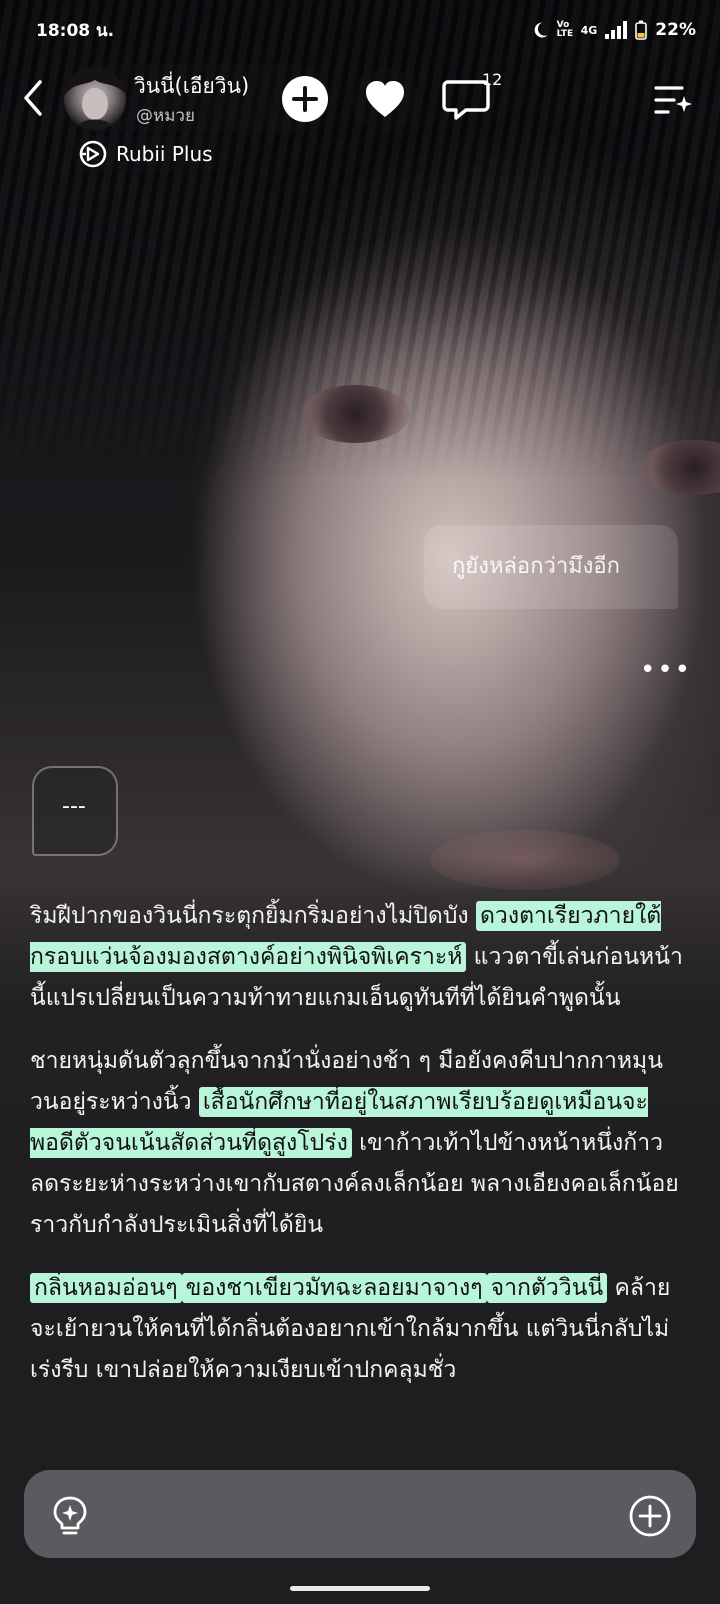 The width and height of the screenshot is (720, 1604). I want to click on status-bar: 18:08 น. Vo LTE 4G 22%, so click(360, 30).